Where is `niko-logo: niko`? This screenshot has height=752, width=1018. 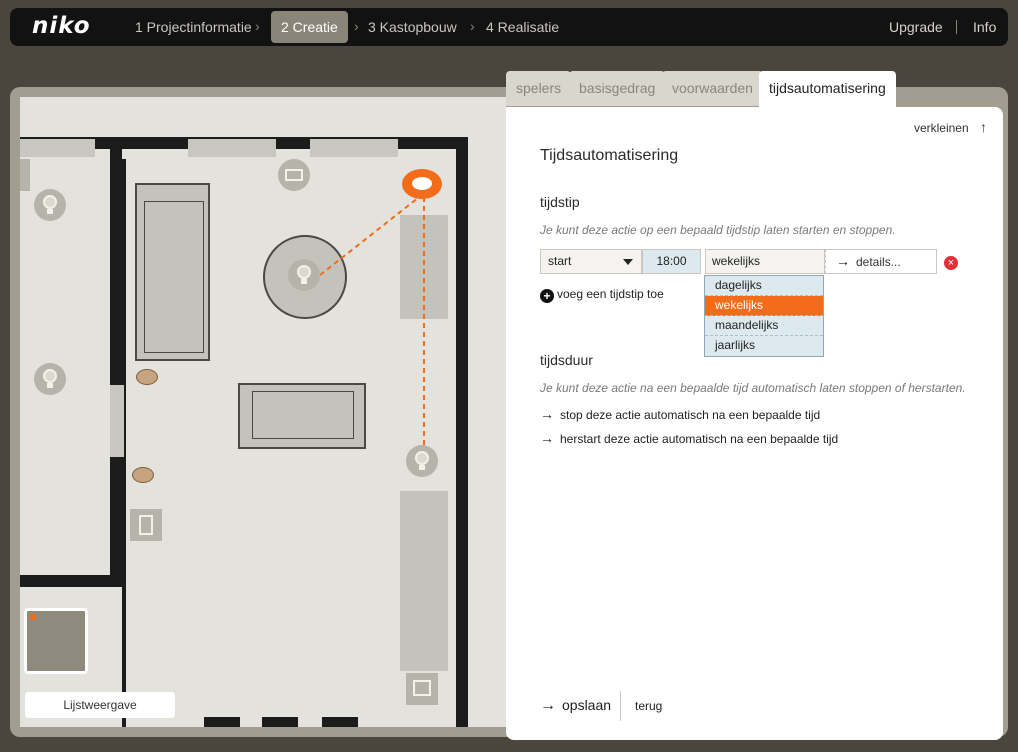 niko-logo: niko is located at coordinates (61, 26).